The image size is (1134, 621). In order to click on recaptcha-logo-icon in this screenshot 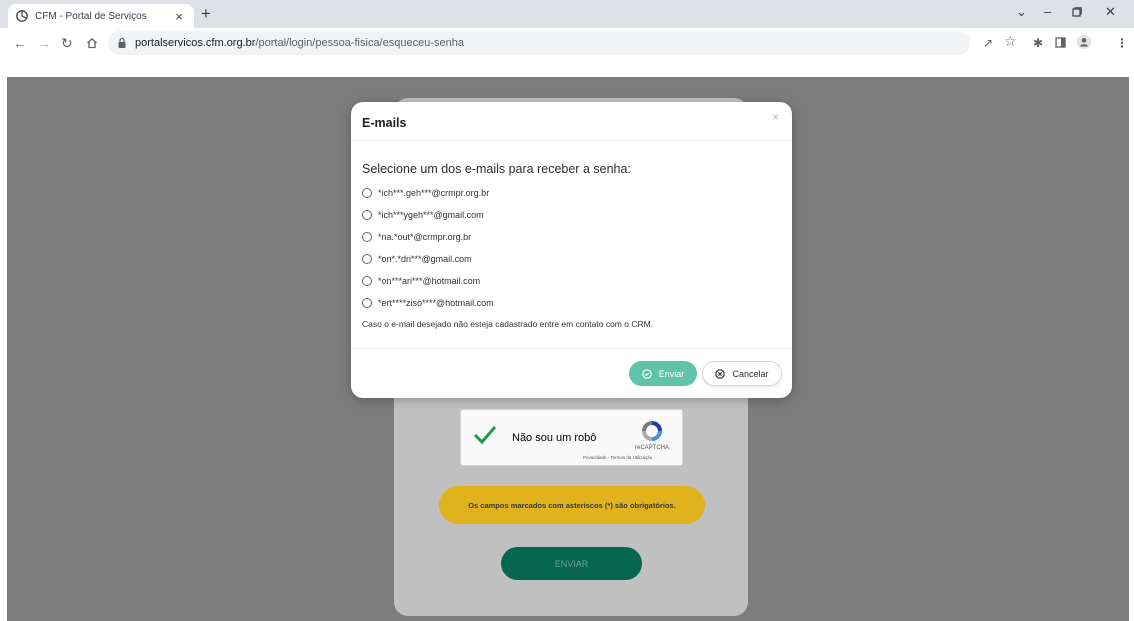, I will do `click(652, 431)`.